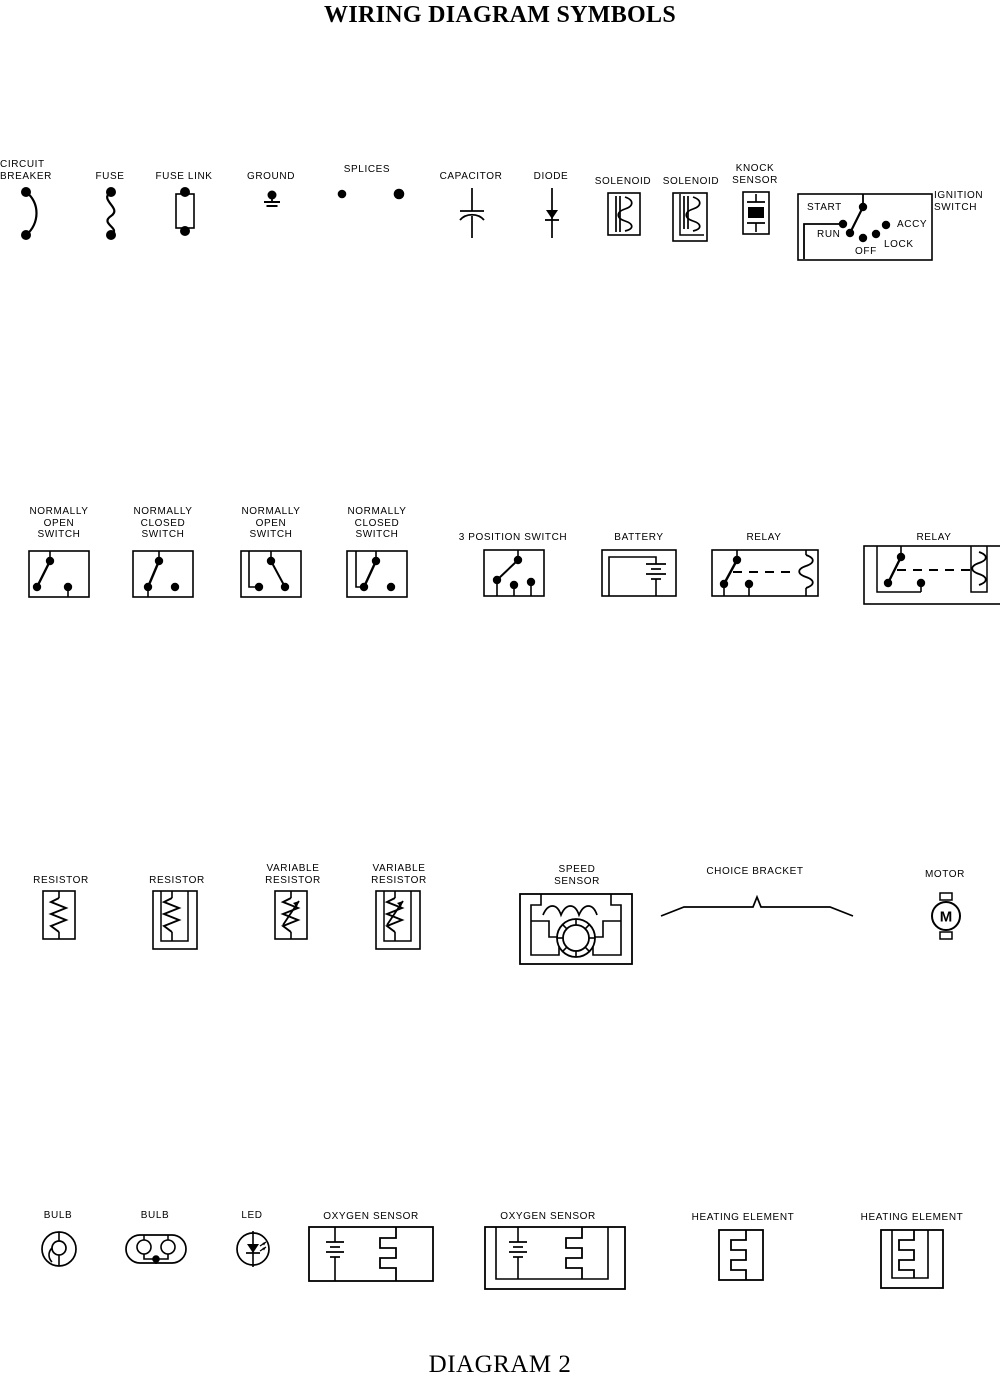 Image resolution: width=1000 pixels, height=1387 pixels. I want to click on diode-symbol, so click(552, 214).